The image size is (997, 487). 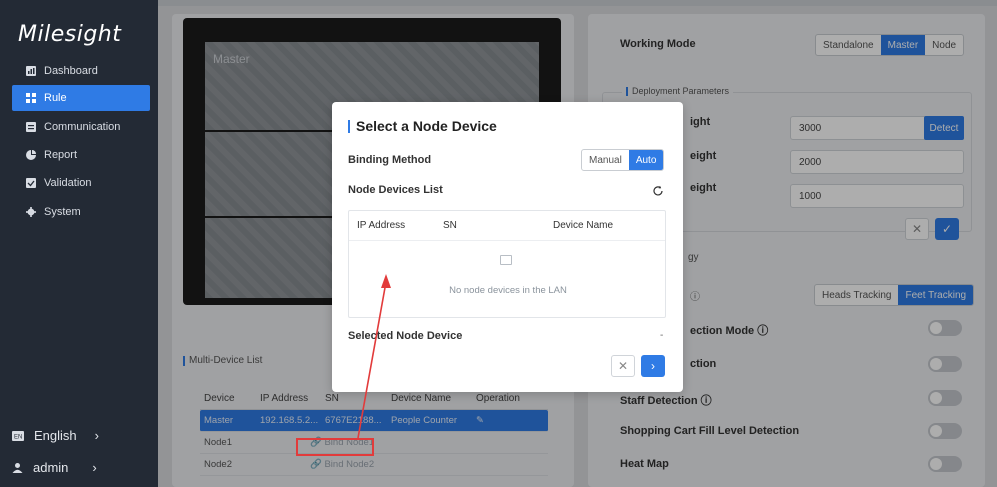 I want to click on node-list-label: Node Devices List, so click(x=395, y=190).